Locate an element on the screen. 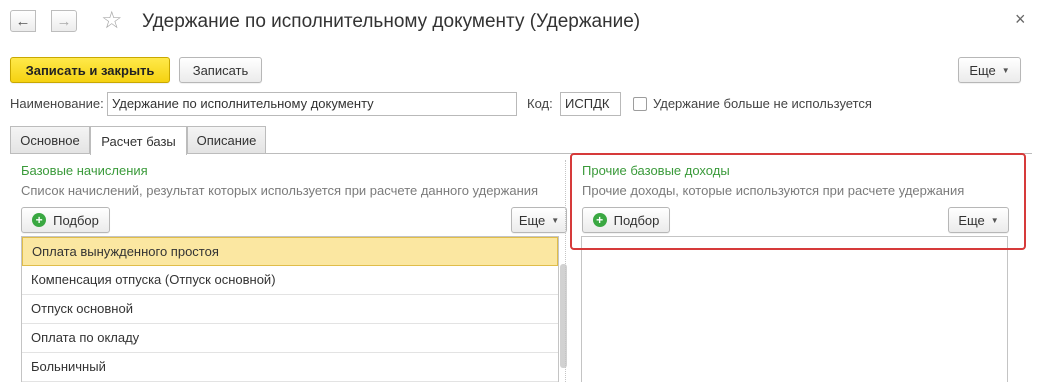 The image size is (1043, 382). base-accruals-title: Базовые начисления is located at coordinates (84, 170).